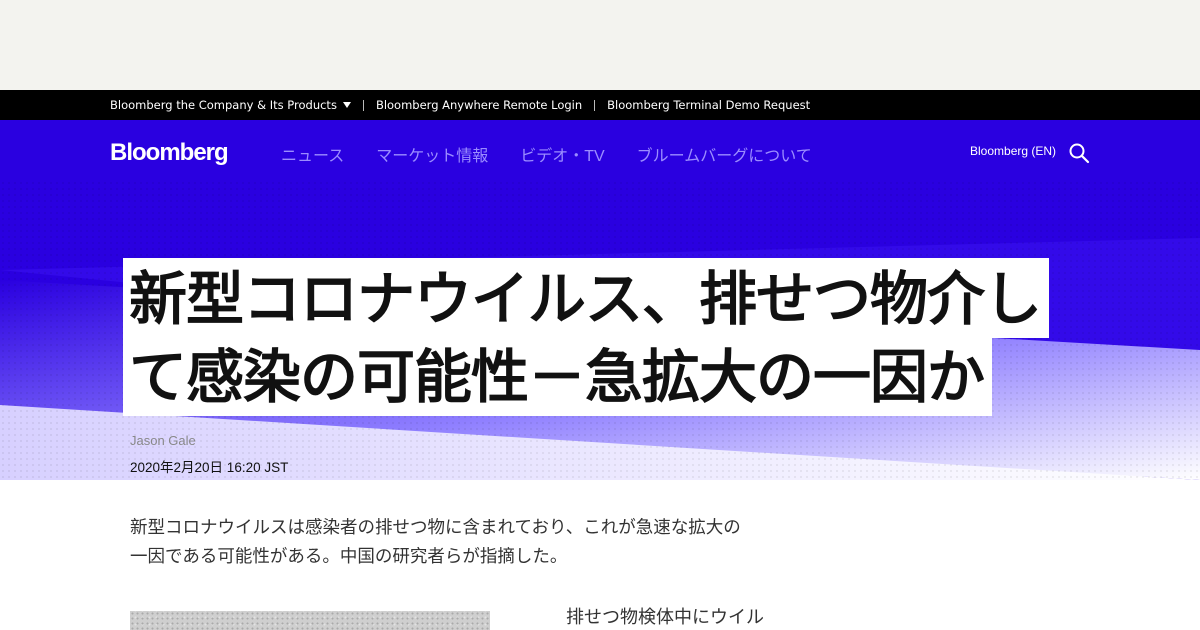 The width and height of the screenshot is (1200, 630). I want to click on terminal-demo-link: Bloomberg Terminal Demo Request, so click(708, 105).